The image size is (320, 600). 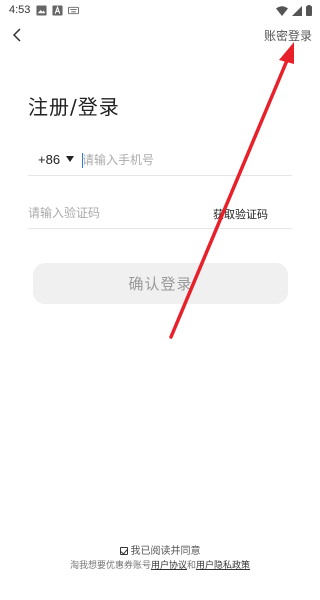 I want to click on account-password-login-link: 账密登录, so click(x=288, y=35).